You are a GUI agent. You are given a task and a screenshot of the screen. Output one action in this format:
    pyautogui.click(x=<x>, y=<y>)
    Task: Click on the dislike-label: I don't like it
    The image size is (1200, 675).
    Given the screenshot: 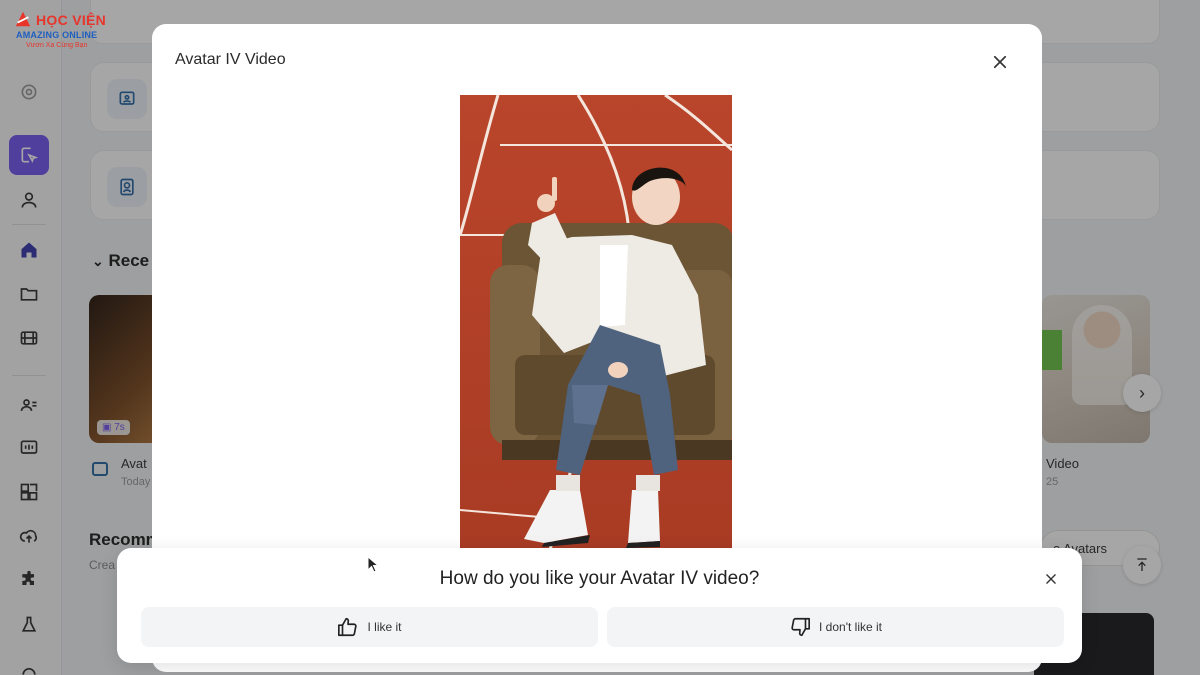 What is the action you would take?
    pyautogui.click(x=850, y=627)
    